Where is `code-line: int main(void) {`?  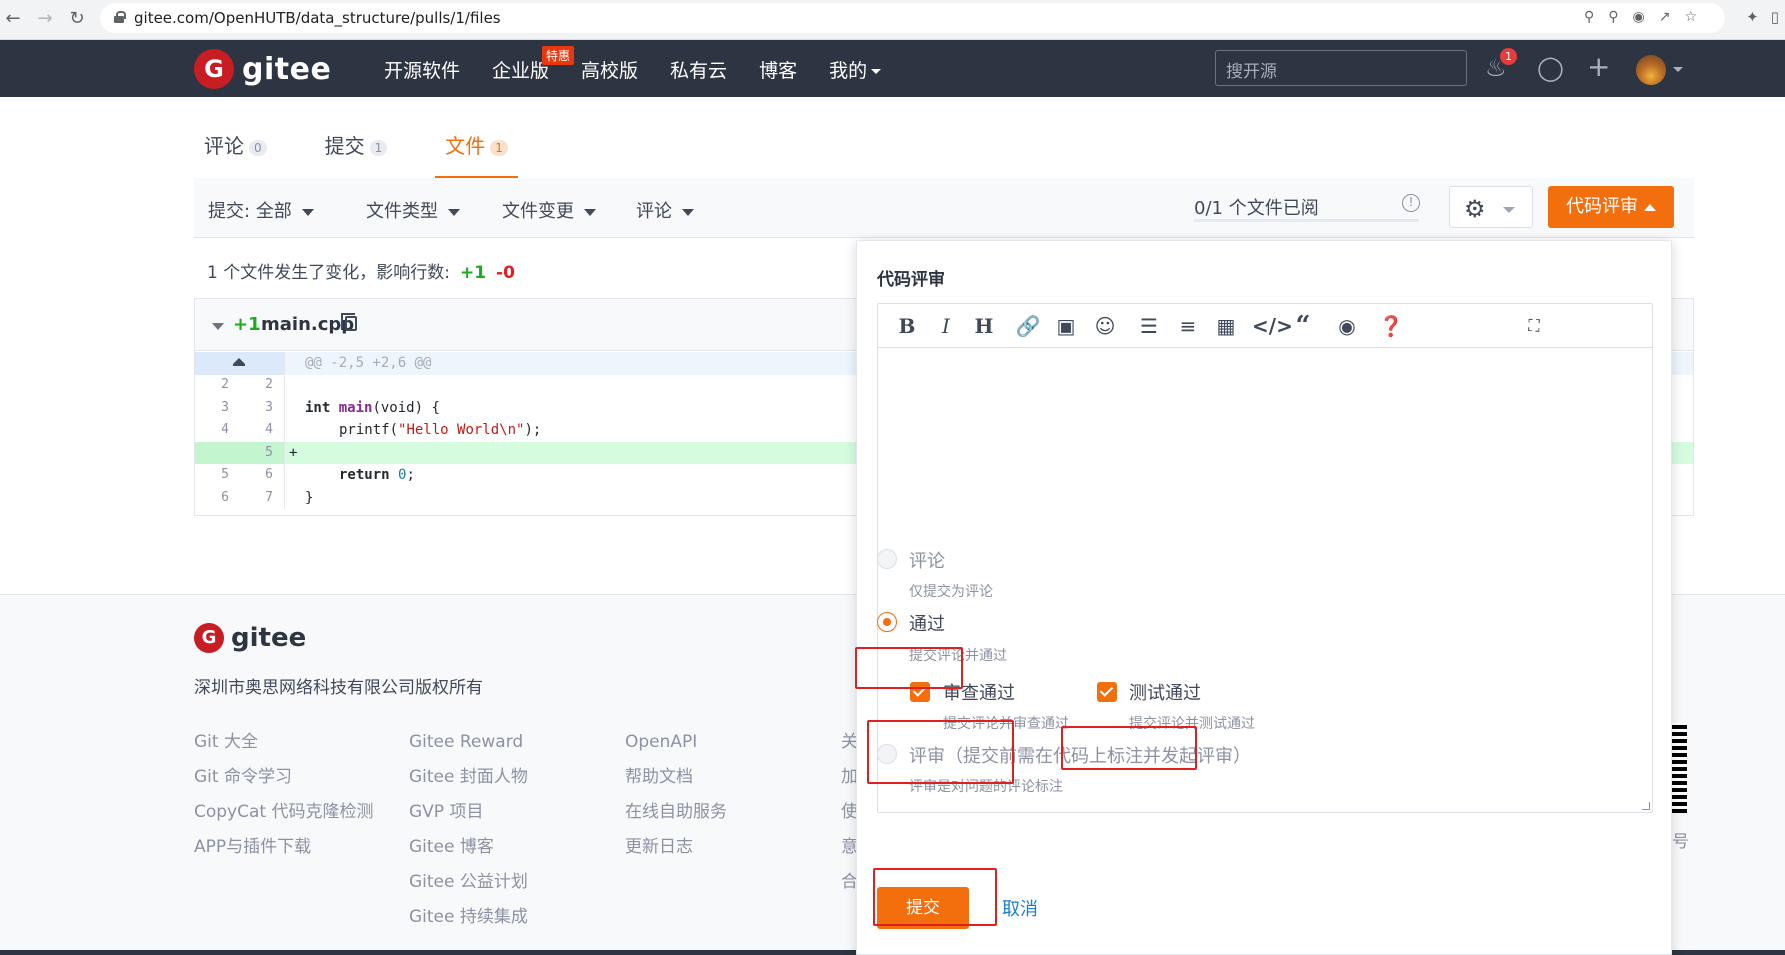
code-line: int main(void) { is located at coordinates (372, 408).